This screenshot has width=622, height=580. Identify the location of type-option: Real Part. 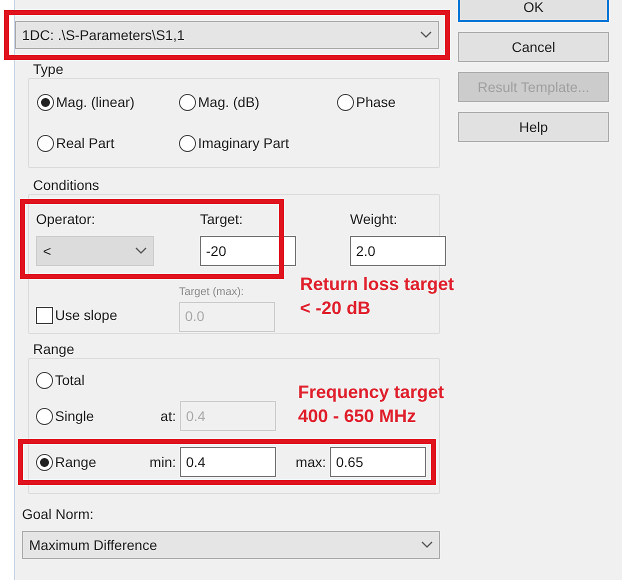
(108, 143).